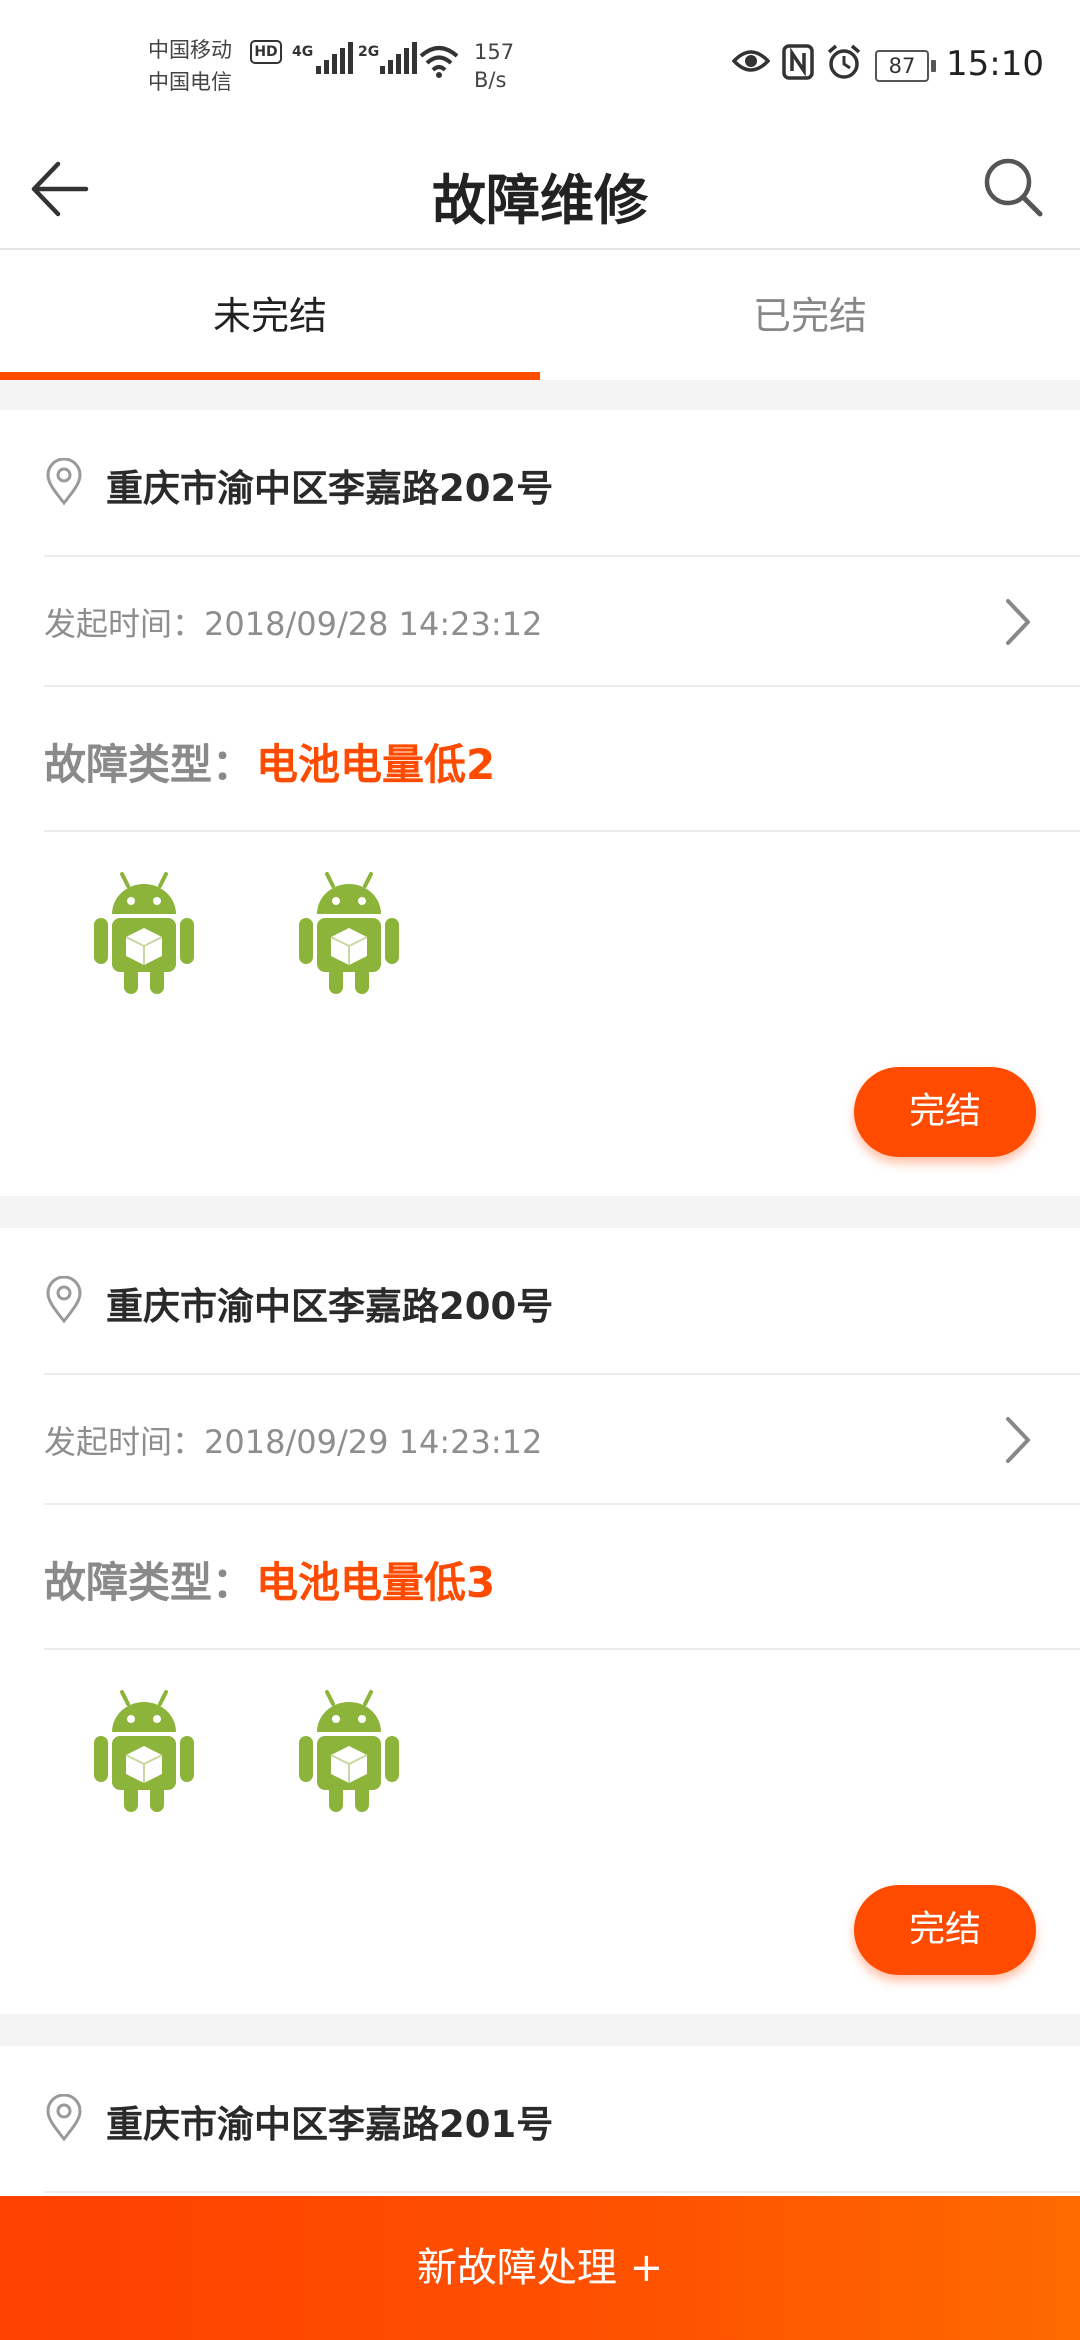 The width and height of the screenshot is (1080, 2340). I want to click on carrier-2: 中国电信, so click(190, 82).